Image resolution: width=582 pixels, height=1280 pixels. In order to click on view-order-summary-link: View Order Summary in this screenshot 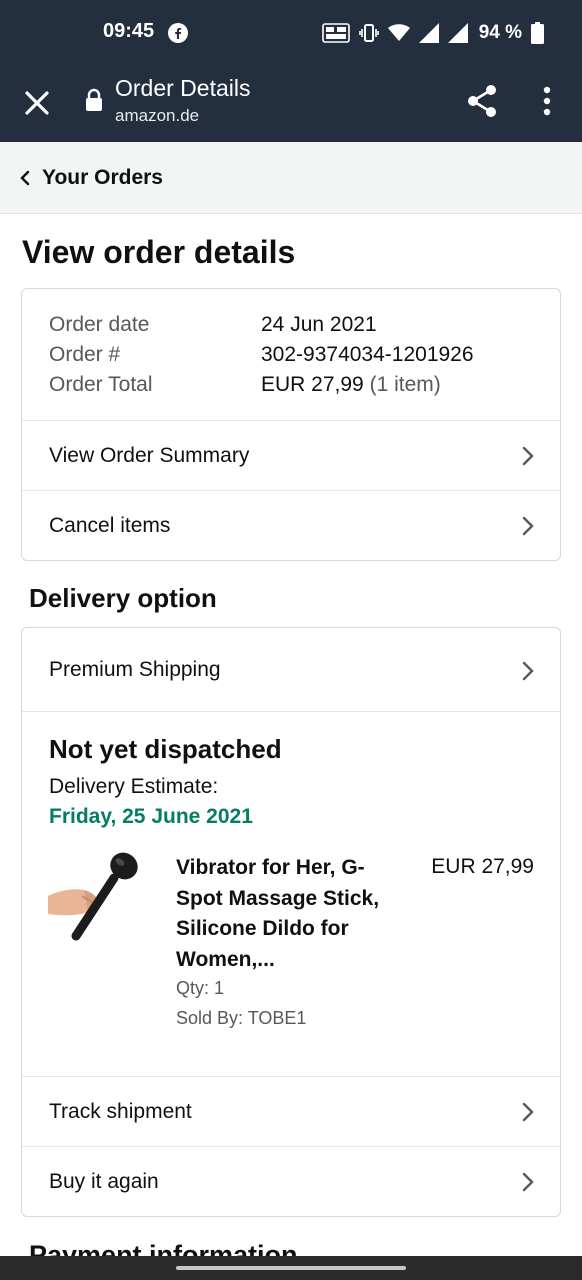, I will do `click(291, 456)`.